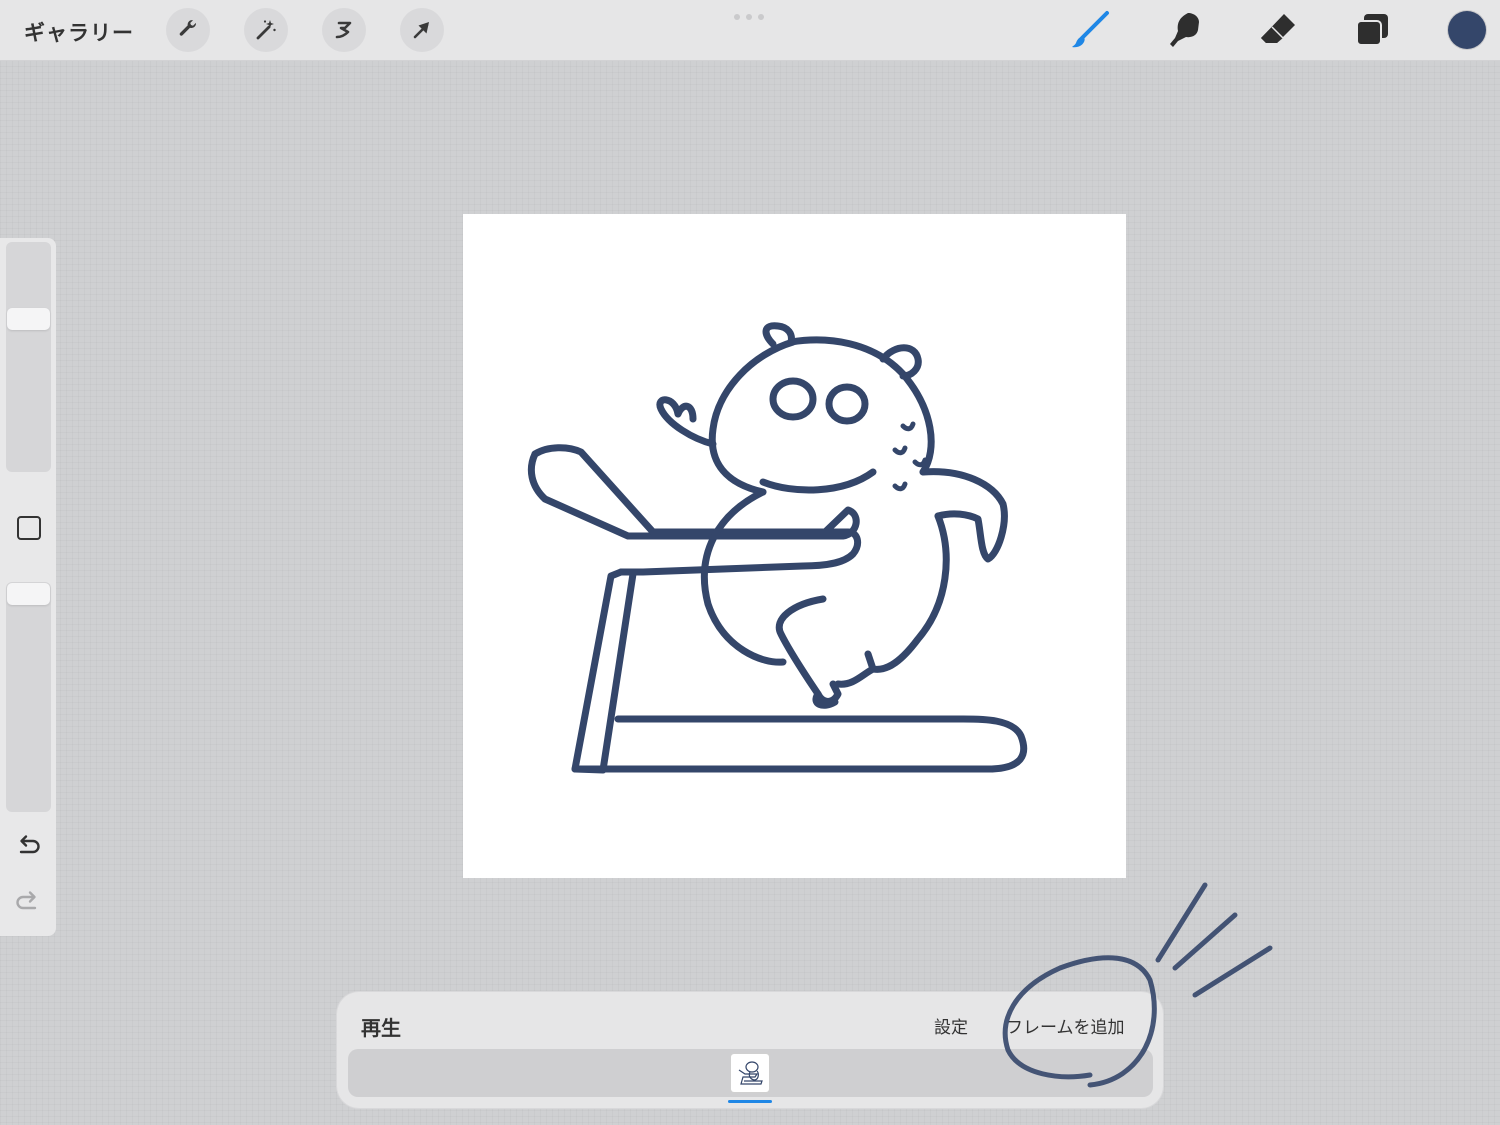  I want to click on smudge-finger-icon, so click(1184, 30).